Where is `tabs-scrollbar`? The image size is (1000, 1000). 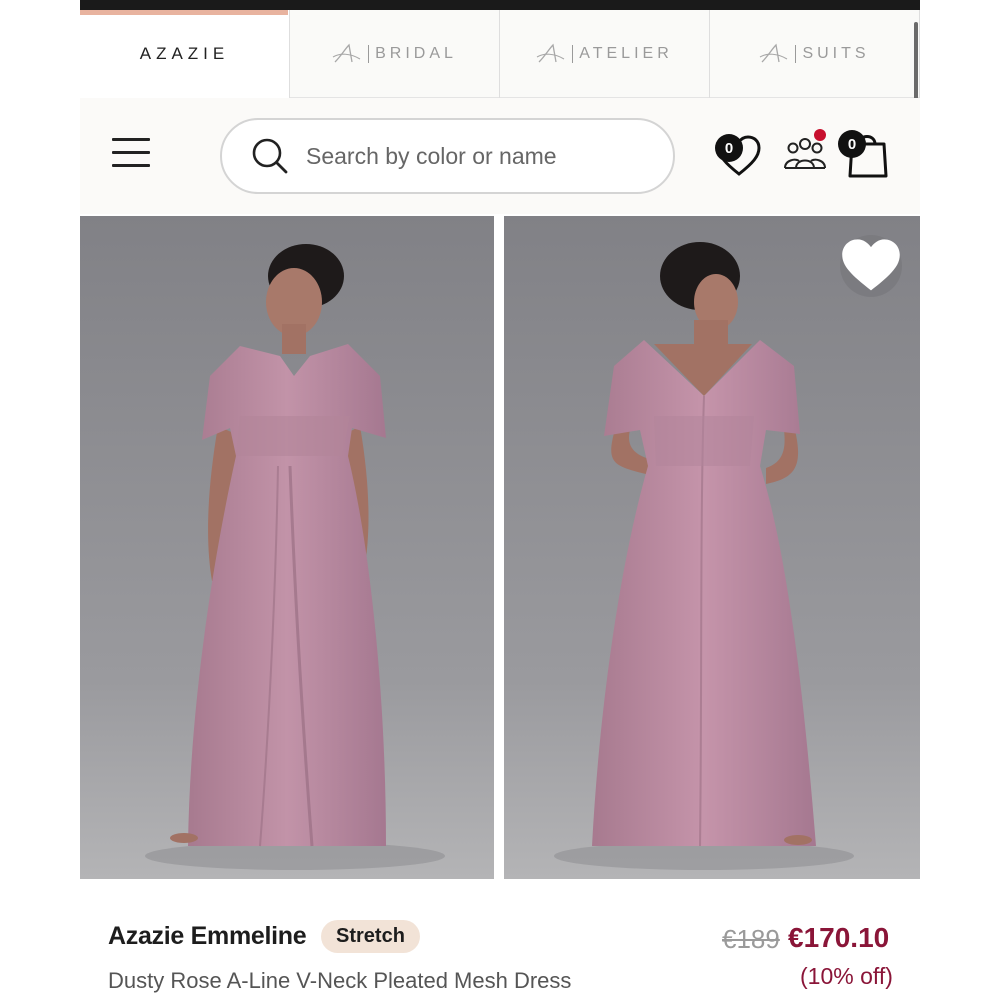
tabs-scrollbar is located at coordinates (916, 61).